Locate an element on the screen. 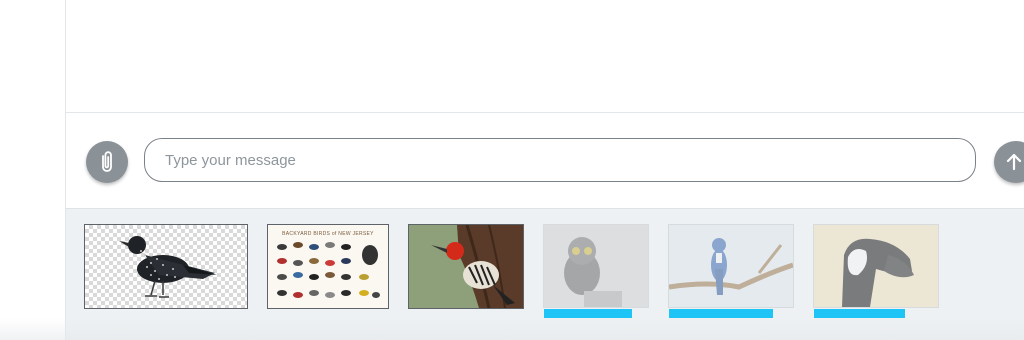 The width and height of the screenshot is (1024, 340). attachment-thumbnail-starling is located at coordinates (166, 266).